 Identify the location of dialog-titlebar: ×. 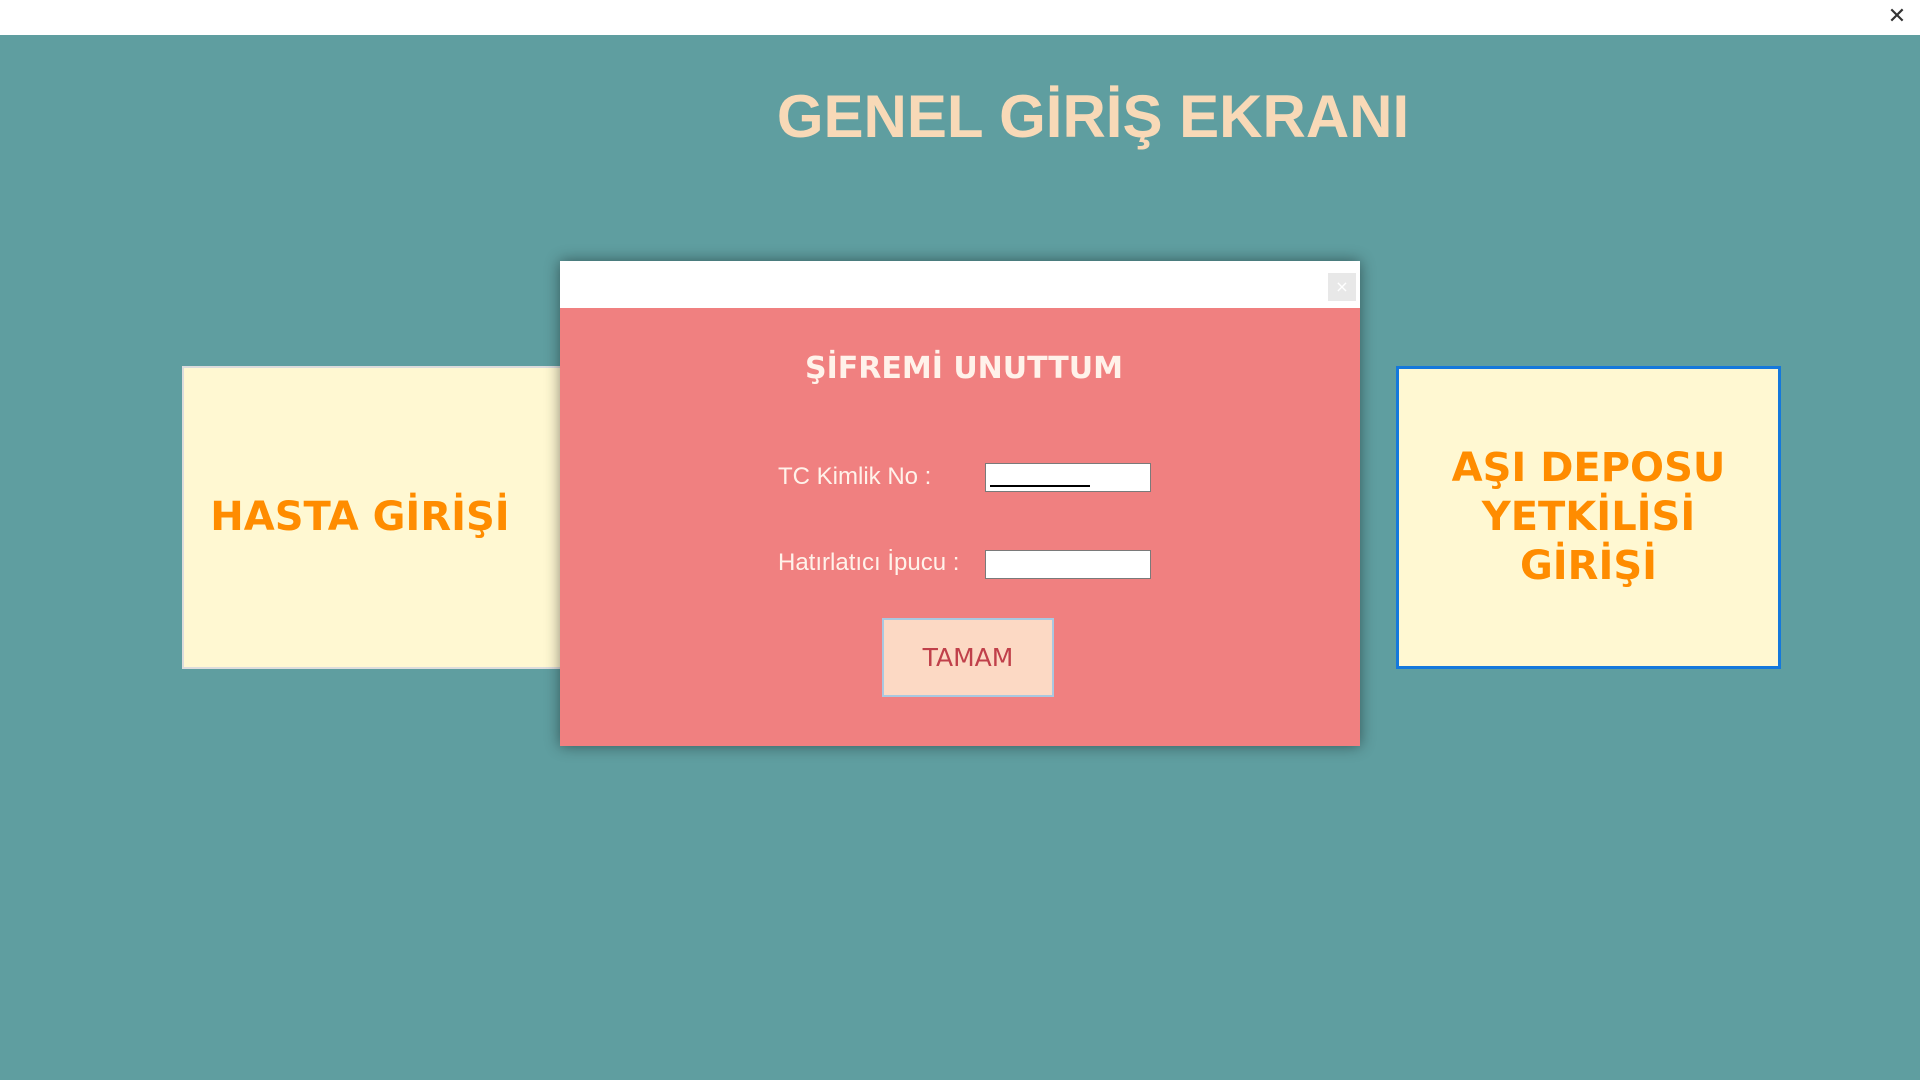
(960, 284).